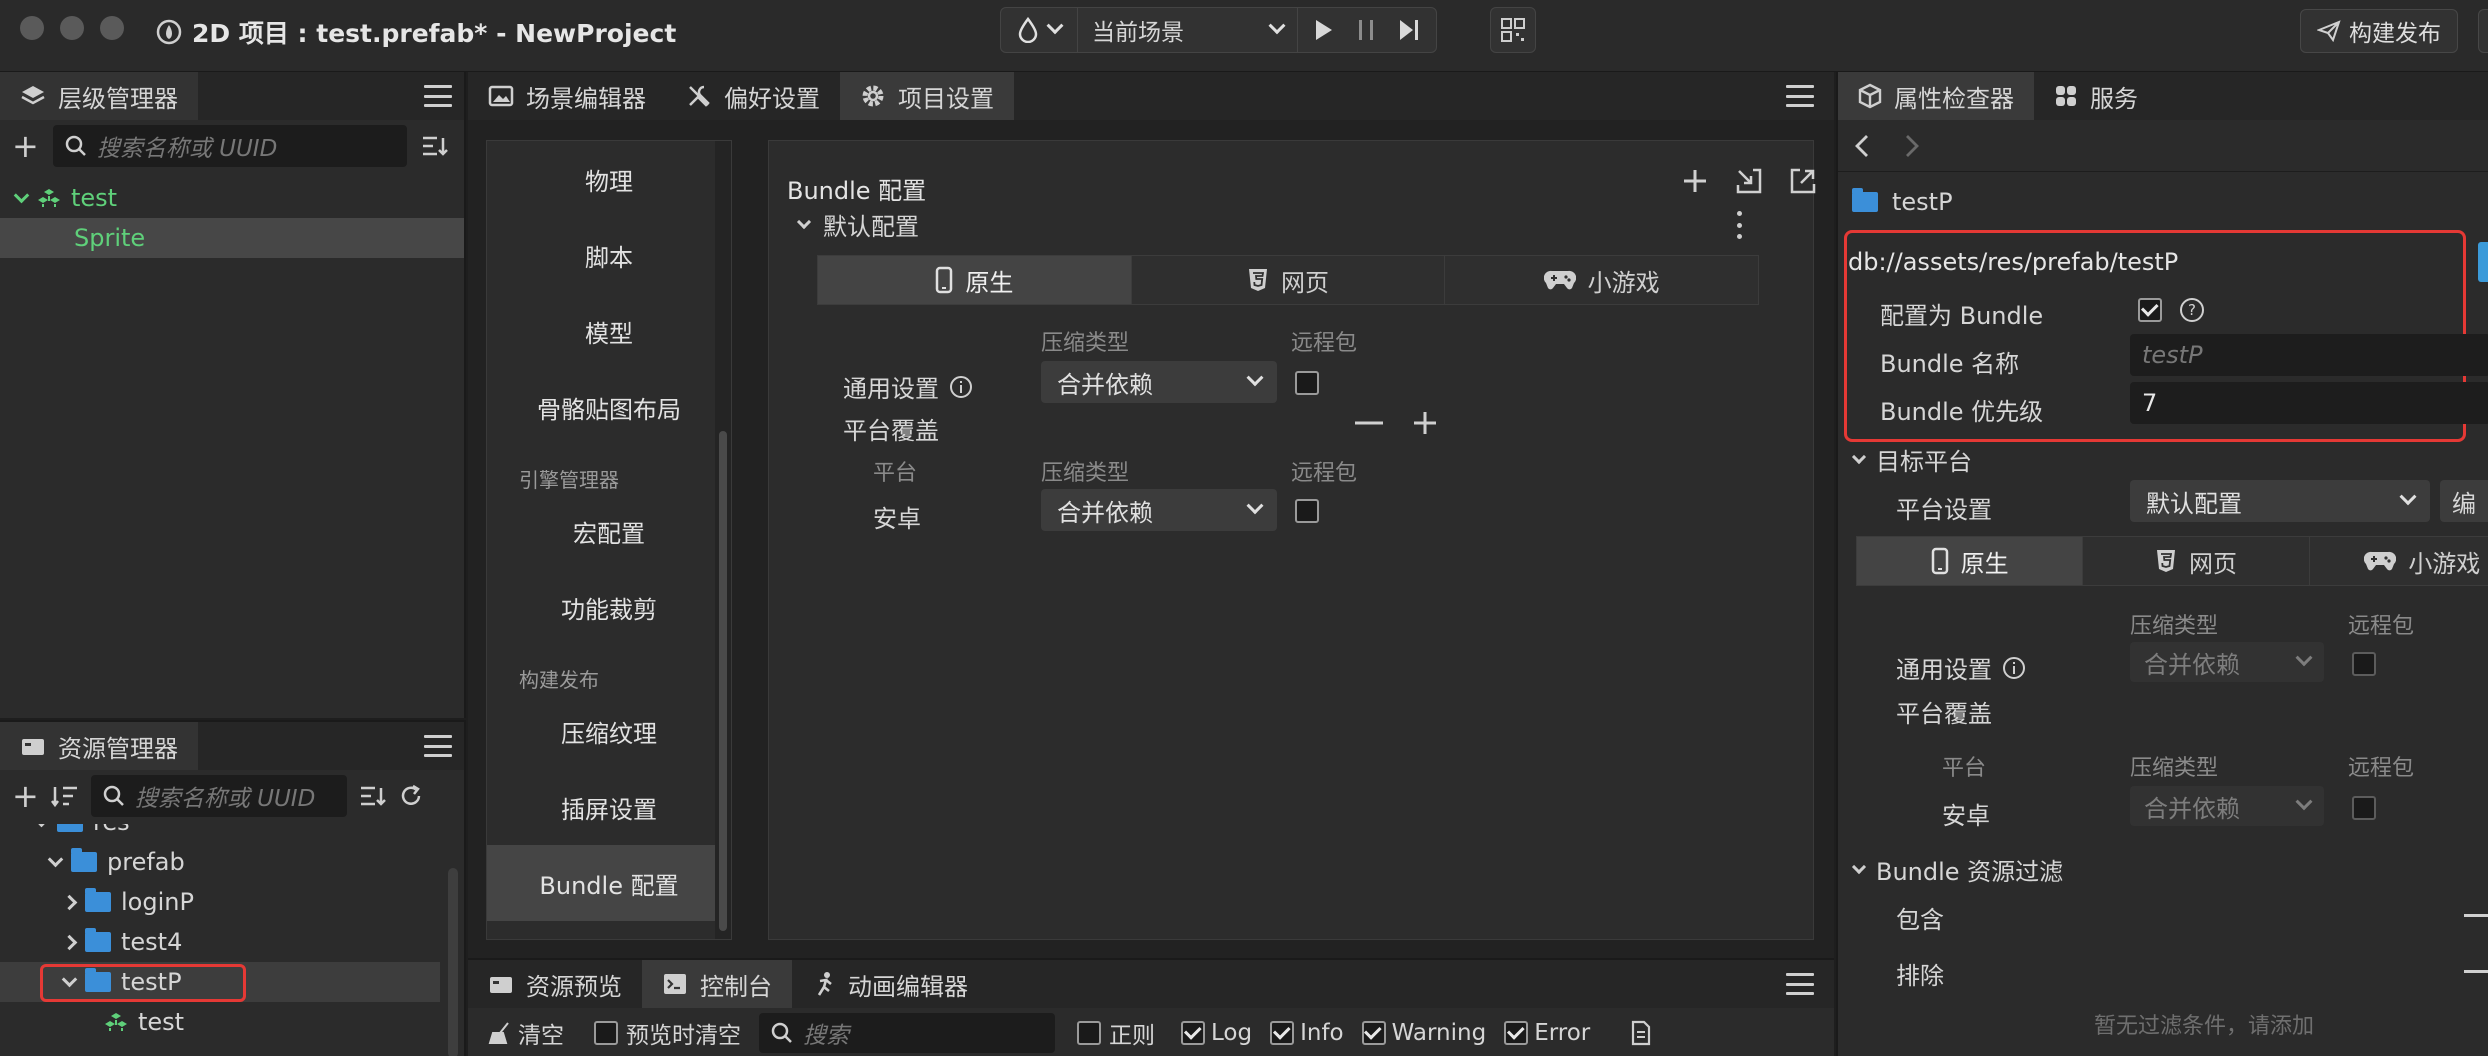 This screenshot has height=1056, width=2488. What do you see at coordinates (1513, 30) in the screenshot?
I see `qr-code-button` at bounding box center [1513, 30].